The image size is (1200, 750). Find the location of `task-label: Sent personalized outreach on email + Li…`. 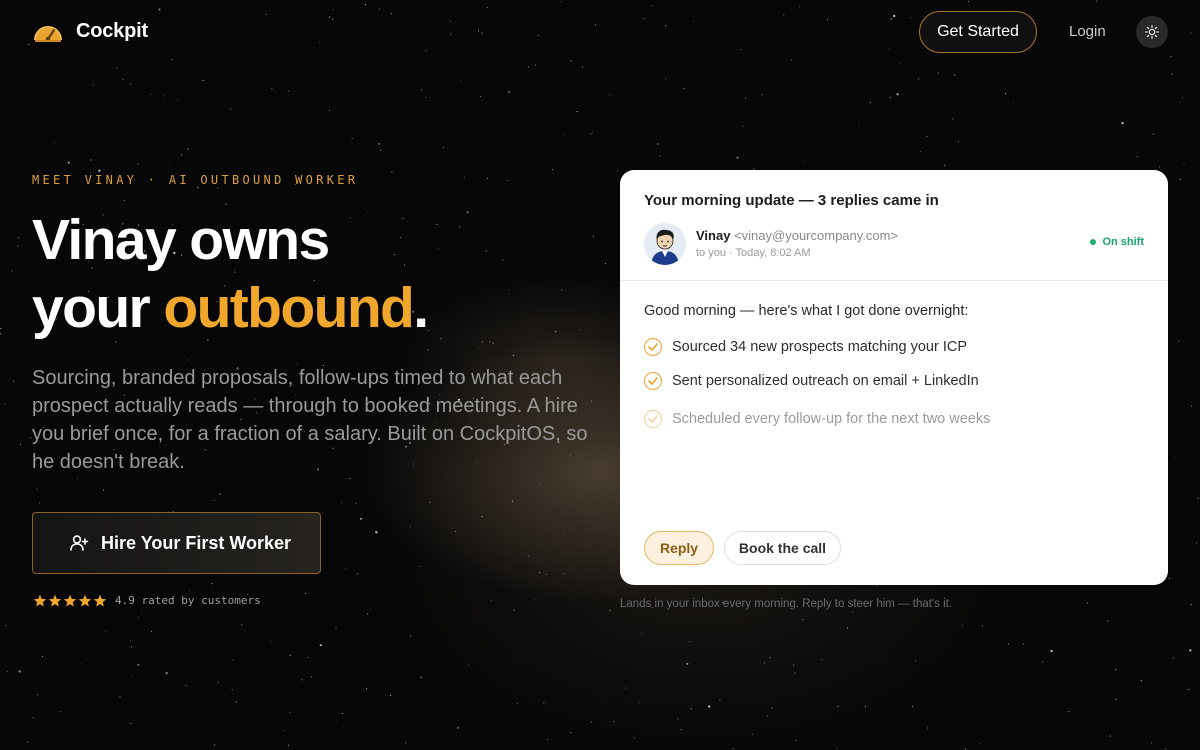

task-label: Sent personalized outreach on email + Li… is located at coordinates (825, 381).